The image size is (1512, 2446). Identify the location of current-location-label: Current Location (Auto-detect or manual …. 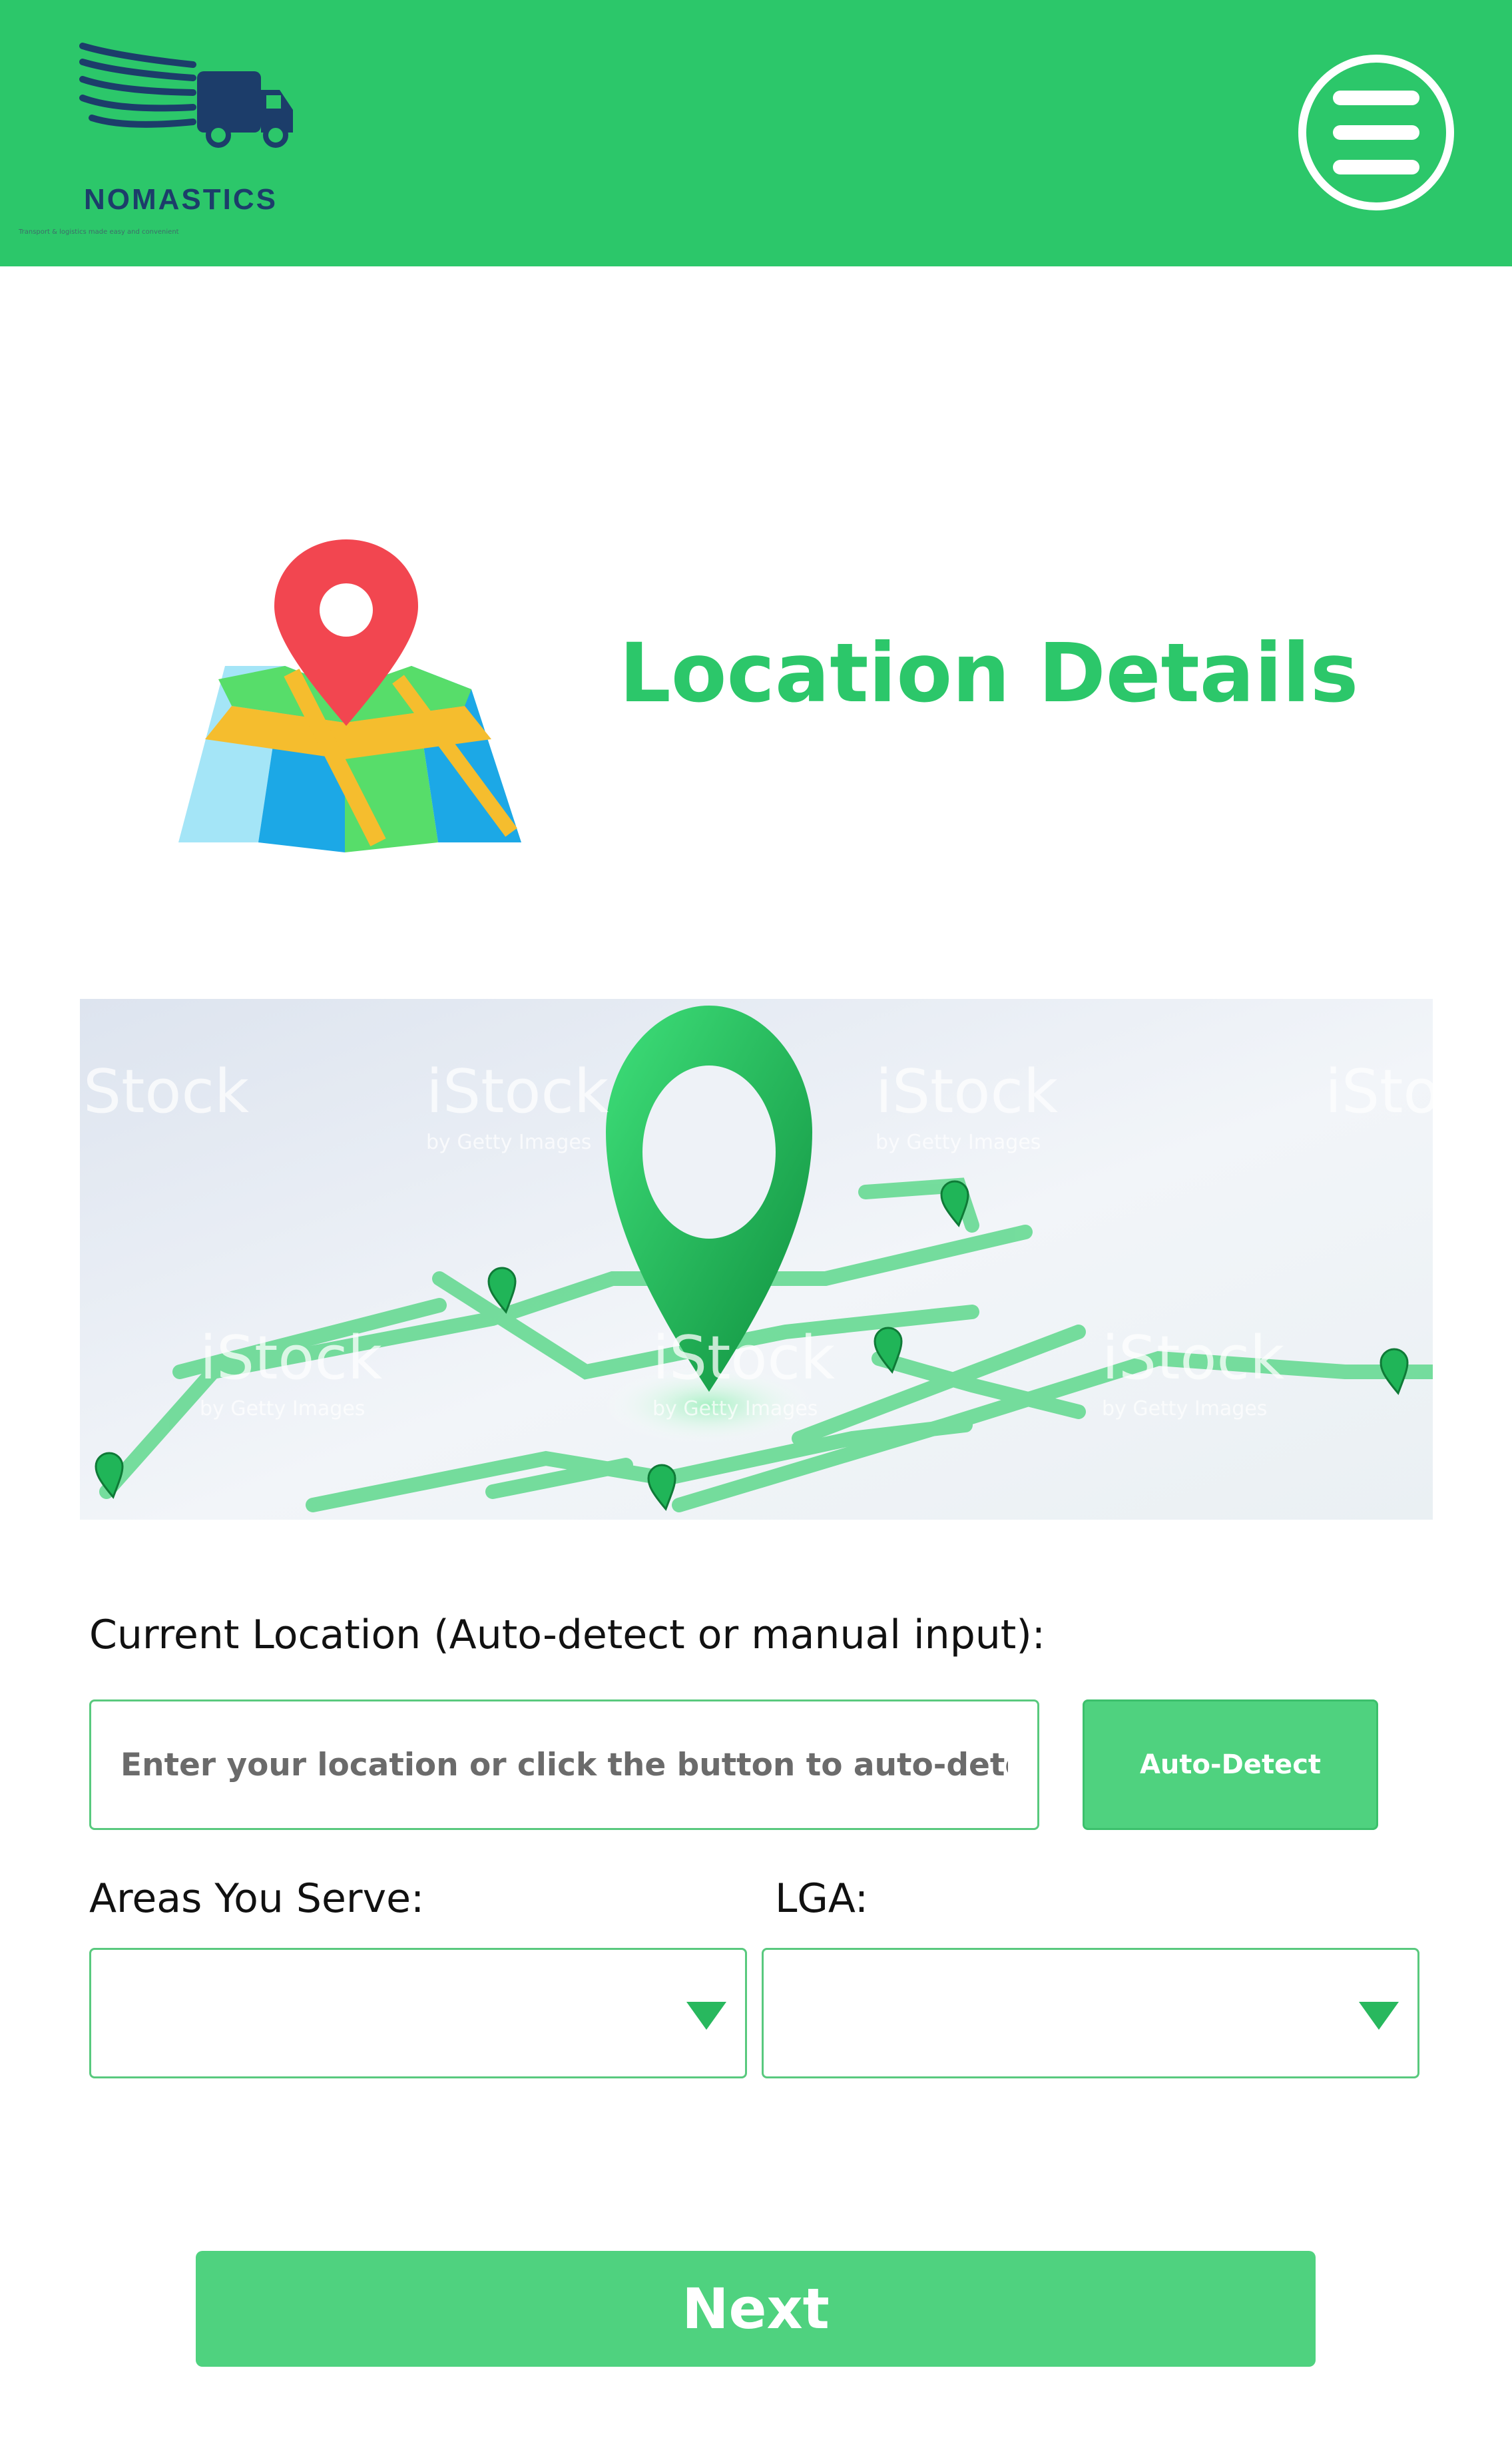
(567, 1635).